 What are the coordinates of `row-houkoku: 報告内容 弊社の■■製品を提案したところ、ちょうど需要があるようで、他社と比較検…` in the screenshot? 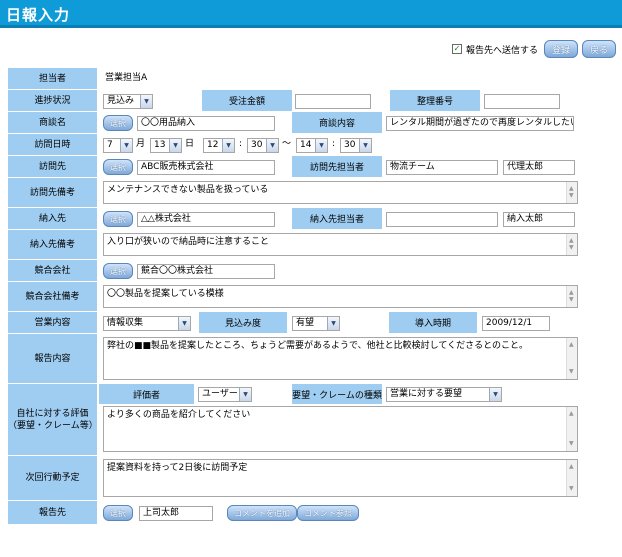 It's located at (312, 359).